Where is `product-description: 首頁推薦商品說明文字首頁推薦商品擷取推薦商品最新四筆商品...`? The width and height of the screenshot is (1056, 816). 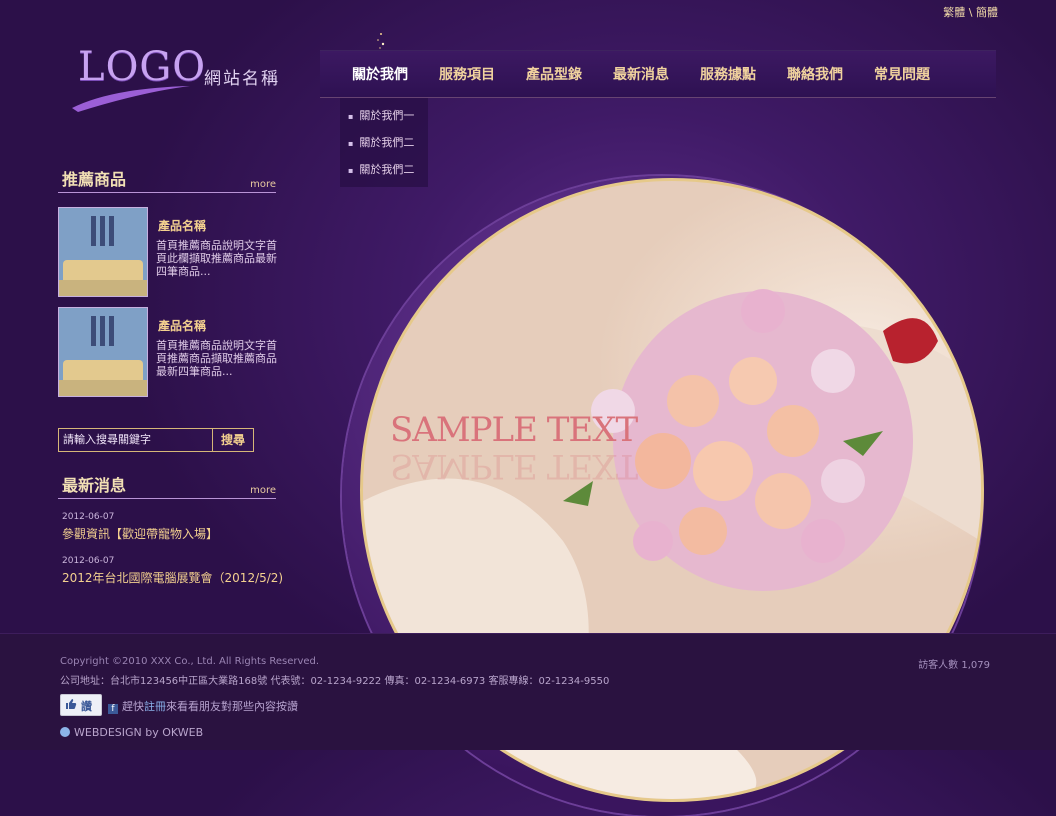
product-description: 首頁推薦商品說明文字首頁推薦商品擷取推薦商品最新四筆商品... is located at coordinates (216, 358).